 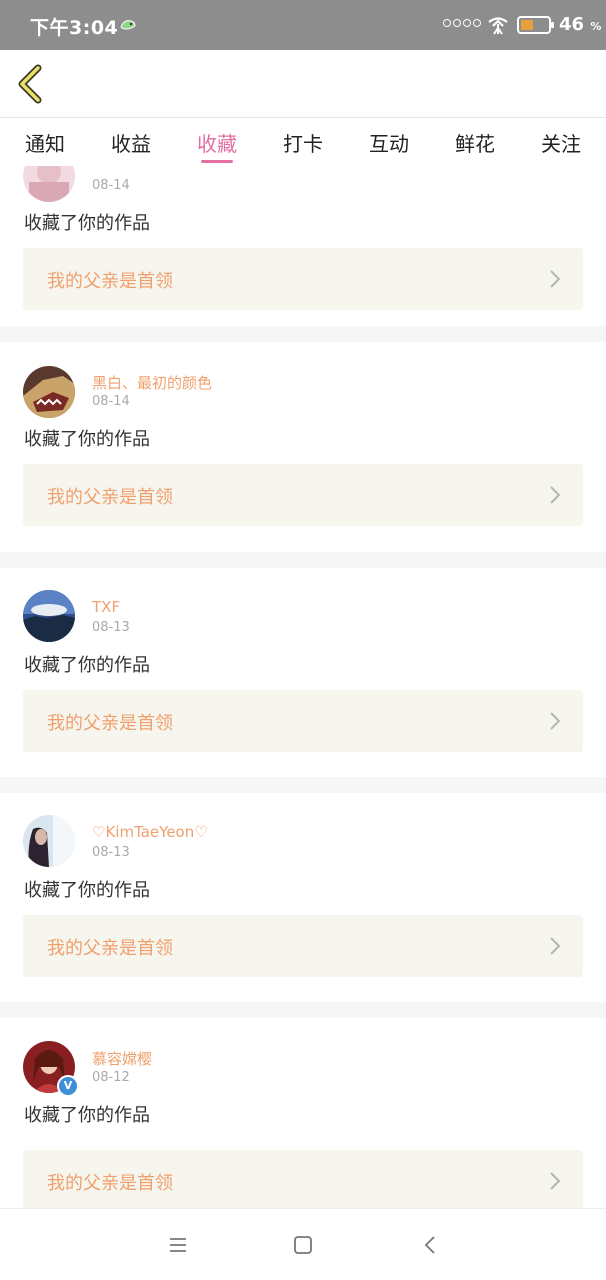 What do you see at coordinates (303, 25) in the screenshot?
I see `status-bar: 下午3:04 46 %` at bounding box center [303, 25].